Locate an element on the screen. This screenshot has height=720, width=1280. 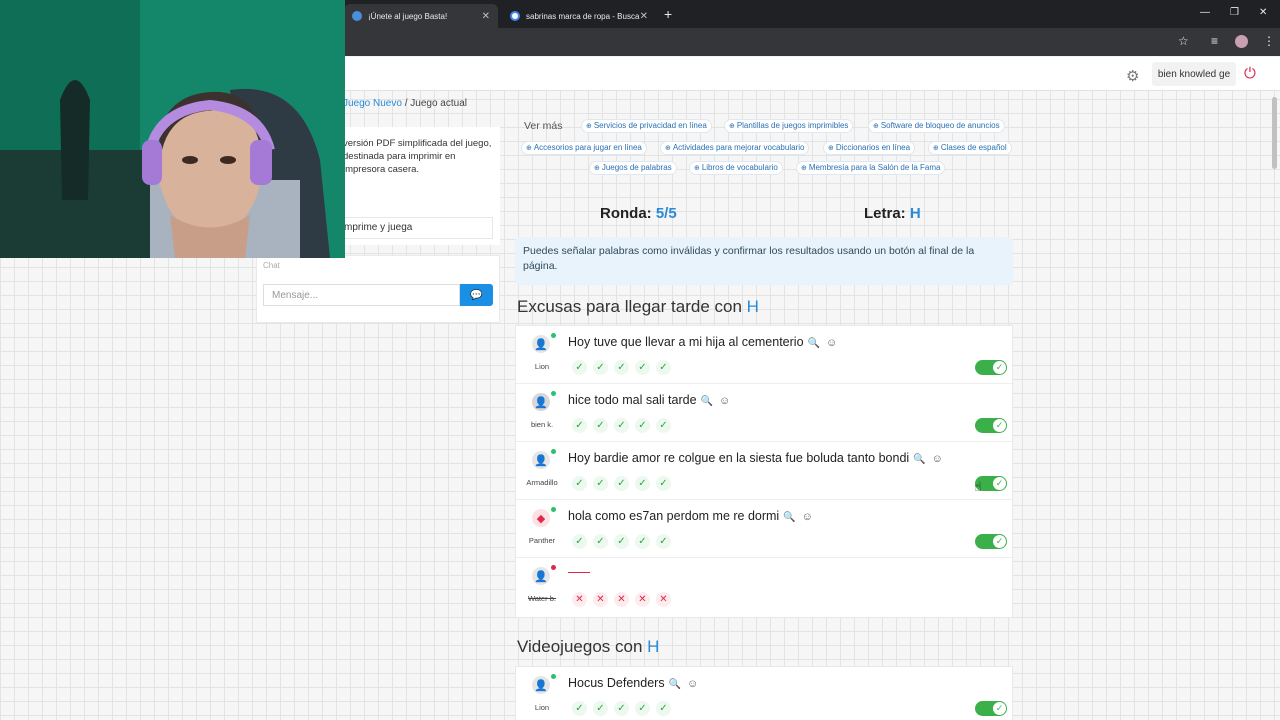
tab-basta: ¡Únete al juego Basta! ✕ is located at coordinates (421, 16).